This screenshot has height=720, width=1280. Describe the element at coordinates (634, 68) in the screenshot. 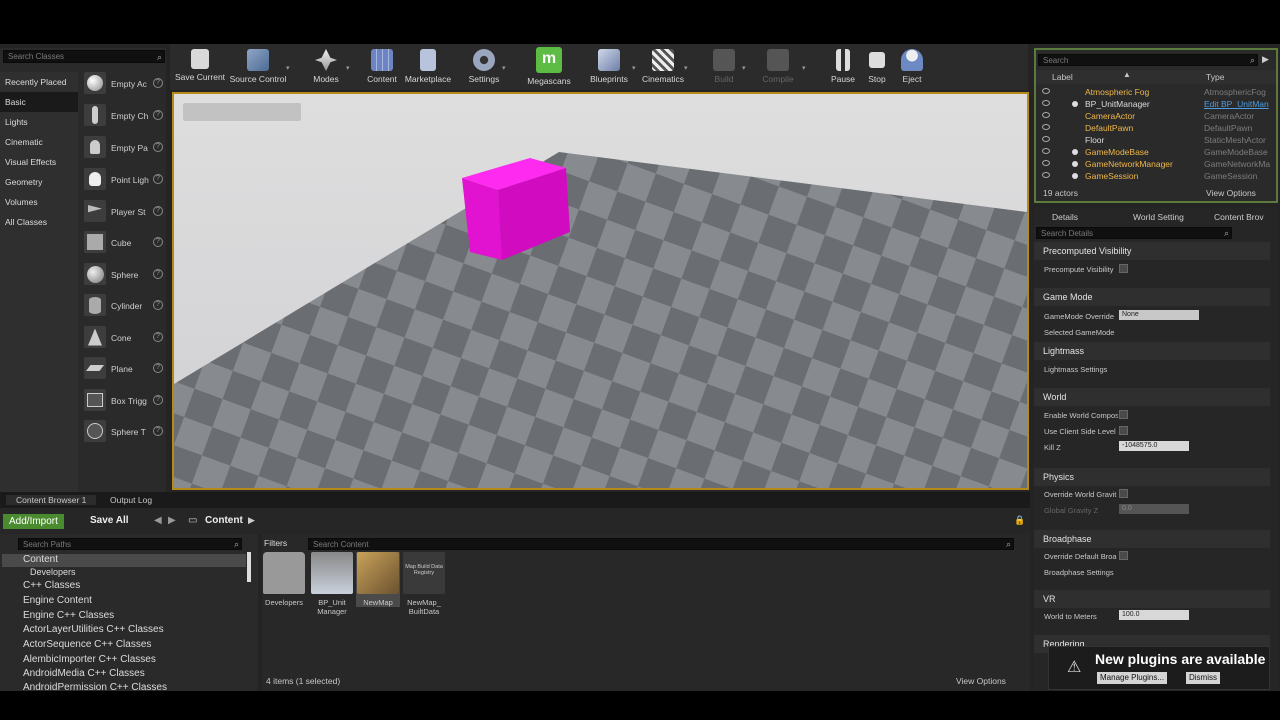

I see `blueprints-dropdown-icon: ▾` at that location.